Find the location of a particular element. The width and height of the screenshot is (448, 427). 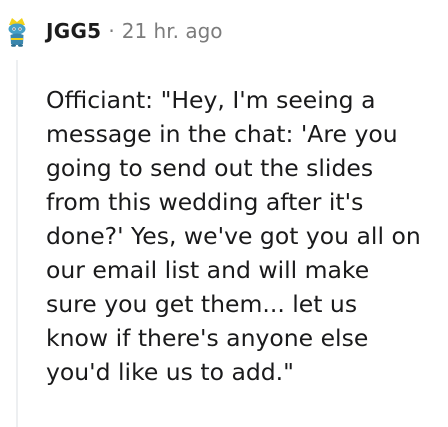

comment-line: from this wedding after it's is located at coordinates (205, 202).